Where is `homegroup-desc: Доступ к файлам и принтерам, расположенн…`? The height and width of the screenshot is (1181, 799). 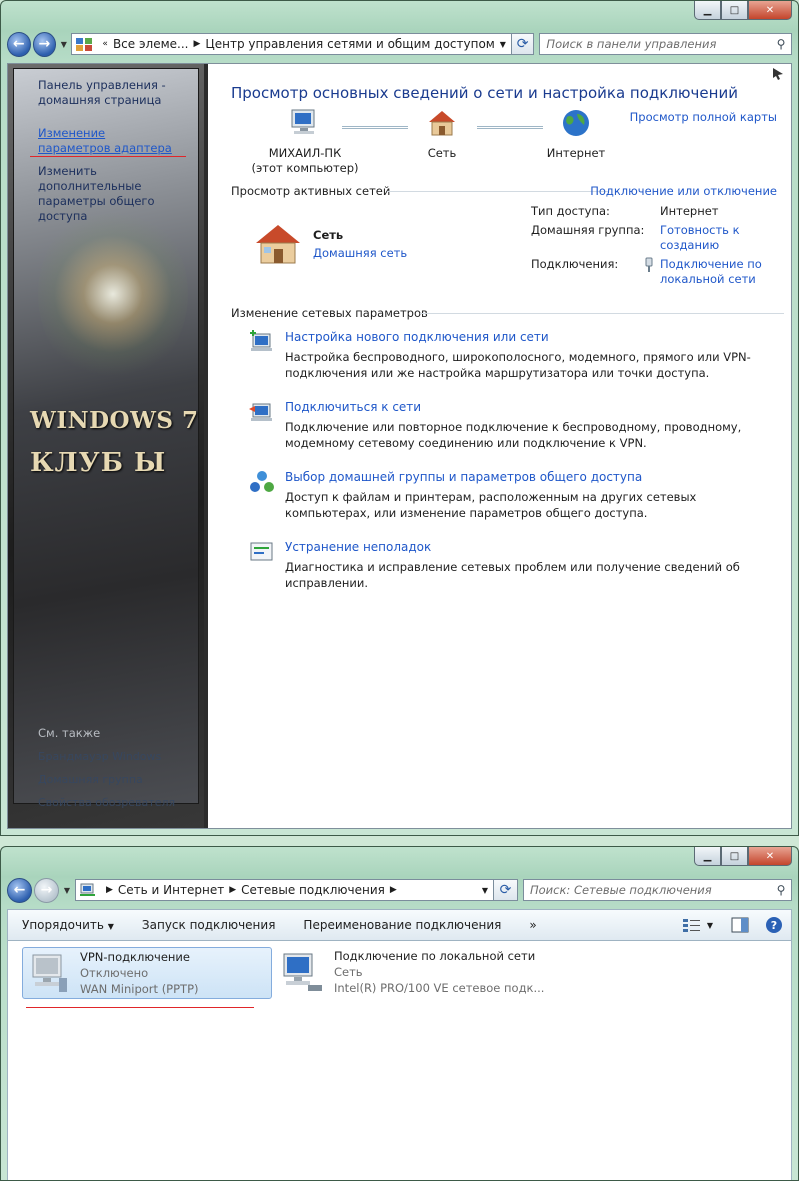
homegroup-desc: Доступ к файлам и принтерам, расположенн… is located at coordinates (491, 505).